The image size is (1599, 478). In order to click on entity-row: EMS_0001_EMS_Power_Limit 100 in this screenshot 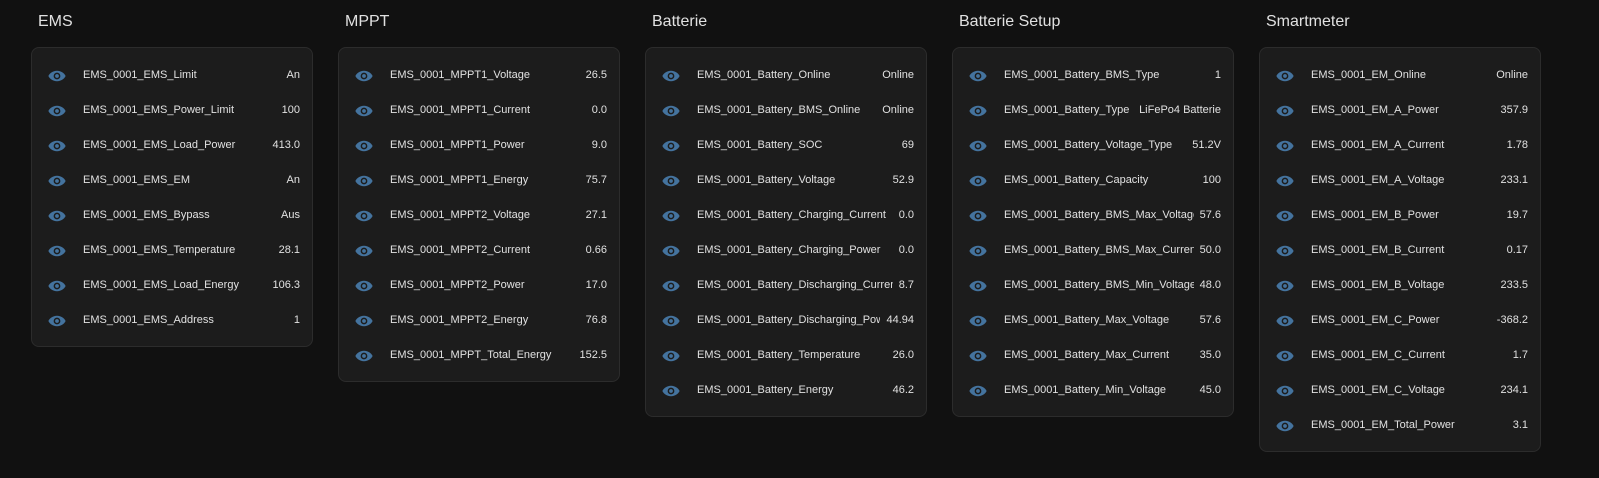, I will do `click(172, 109)`.